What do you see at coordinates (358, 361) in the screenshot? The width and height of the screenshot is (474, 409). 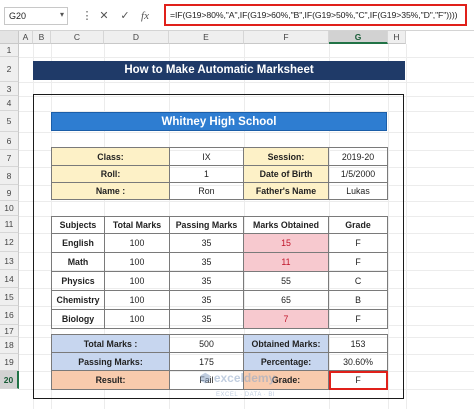 I see `percentage-value: 30.60%` at bounding box center [358, 361].